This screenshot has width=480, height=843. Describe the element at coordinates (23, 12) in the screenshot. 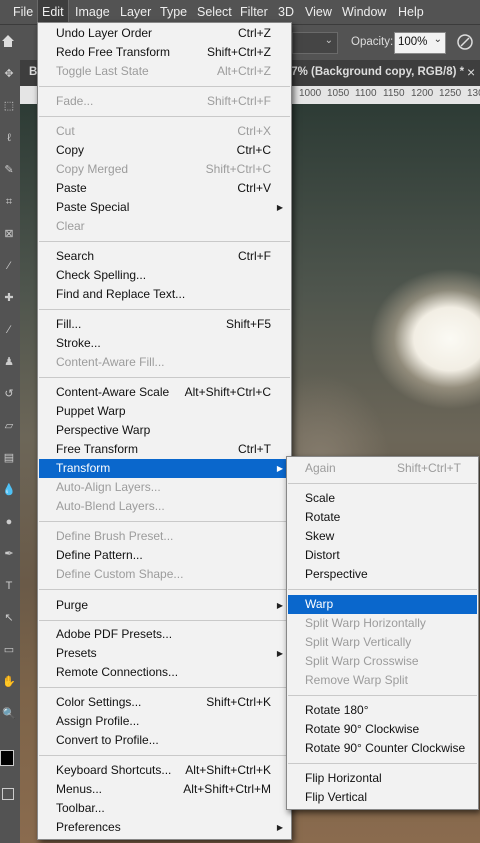

I see `menu-file: File` at that location.